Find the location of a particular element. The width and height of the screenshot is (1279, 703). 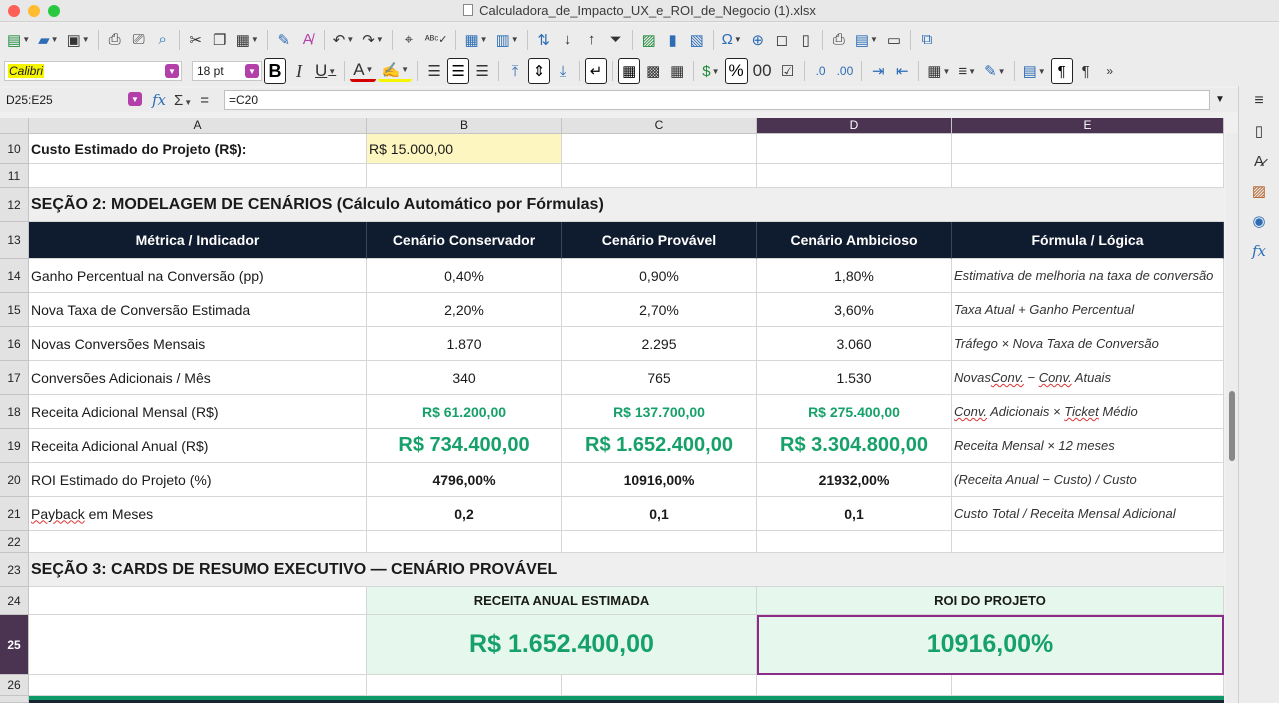

sort-ascending-icon: ↓ is located at coordinates (568, 40).